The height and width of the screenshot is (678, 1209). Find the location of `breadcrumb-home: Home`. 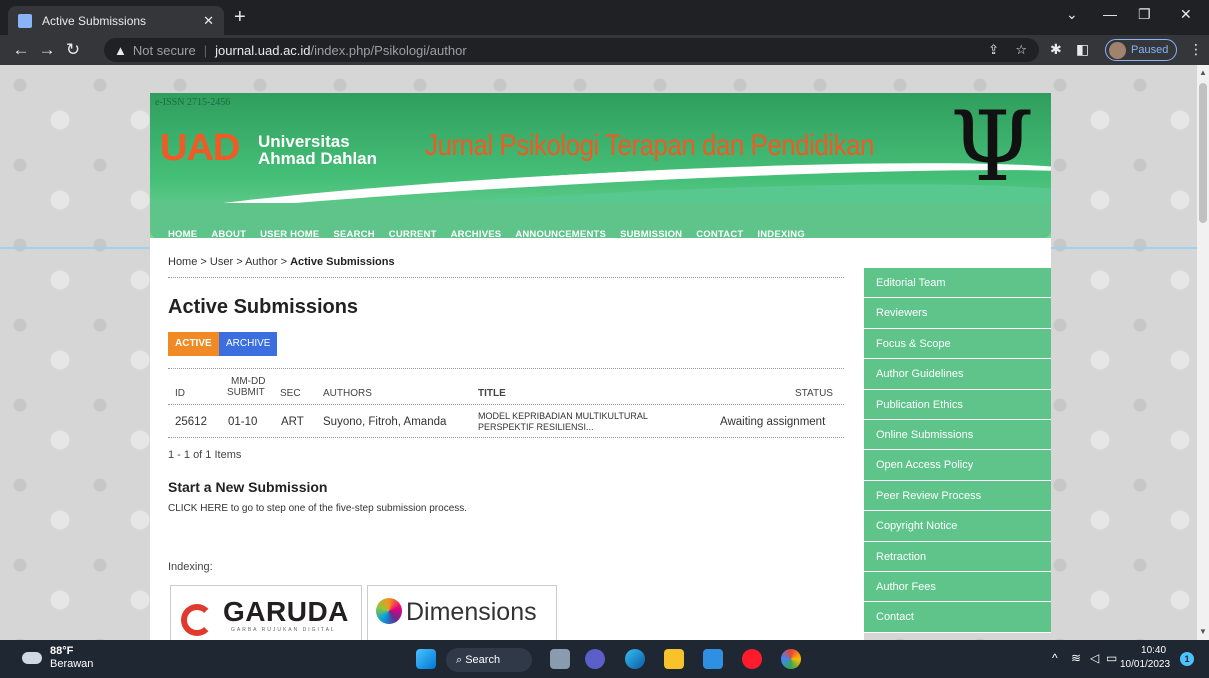

breadcrumb-home: Home is located at coordinates (182, 262).